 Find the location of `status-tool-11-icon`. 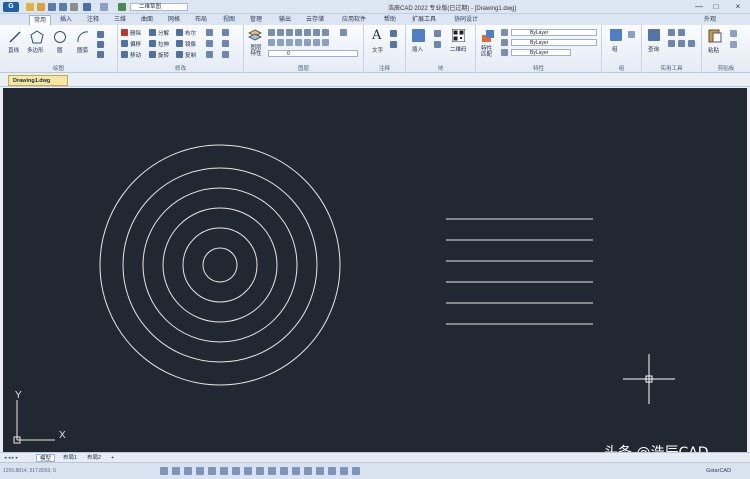

status-tool-11-icon is located at coordinates (284, 471).